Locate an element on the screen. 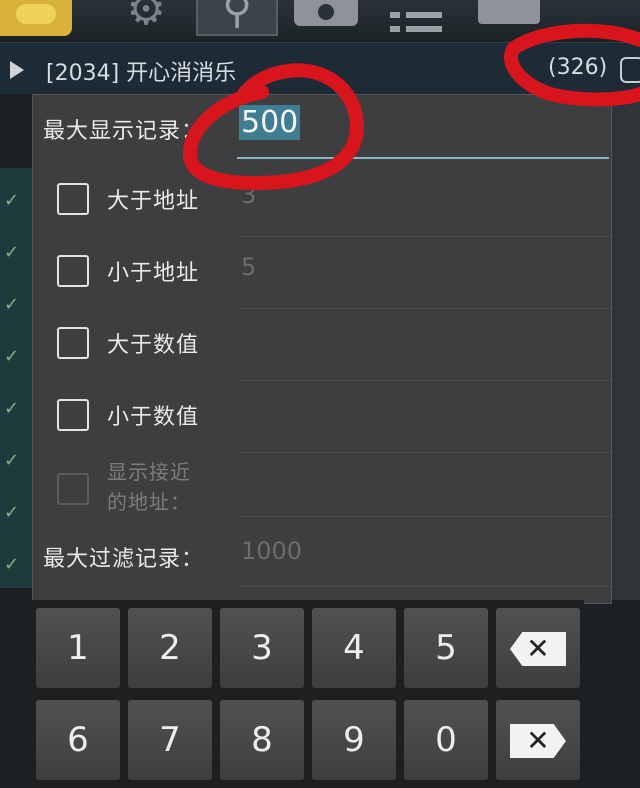  max-display-row: 最大显示记录： 500 is located at coordinates (323, 130).